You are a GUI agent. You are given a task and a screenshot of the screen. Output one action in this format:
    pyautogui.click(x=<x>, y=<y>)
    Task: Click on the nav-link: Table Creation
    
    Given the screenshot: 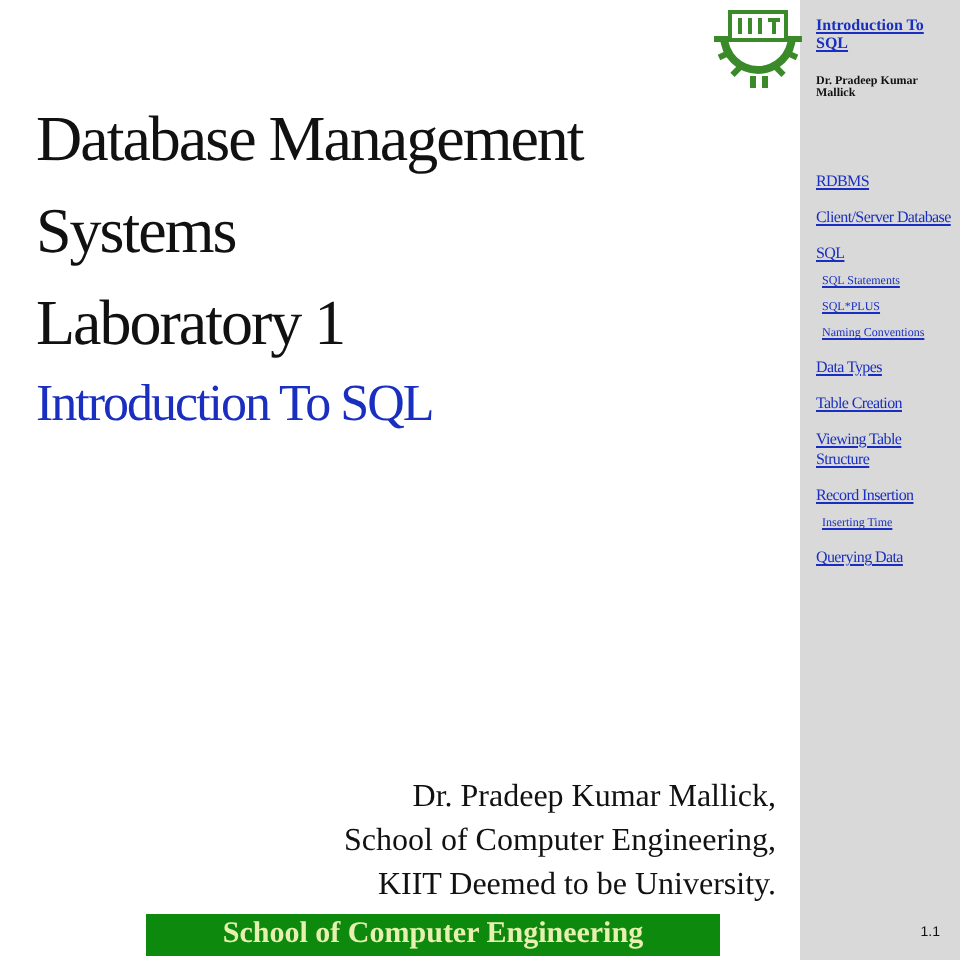 What is the action you would take?
    pyautogui.click(x=859, y=404)
    